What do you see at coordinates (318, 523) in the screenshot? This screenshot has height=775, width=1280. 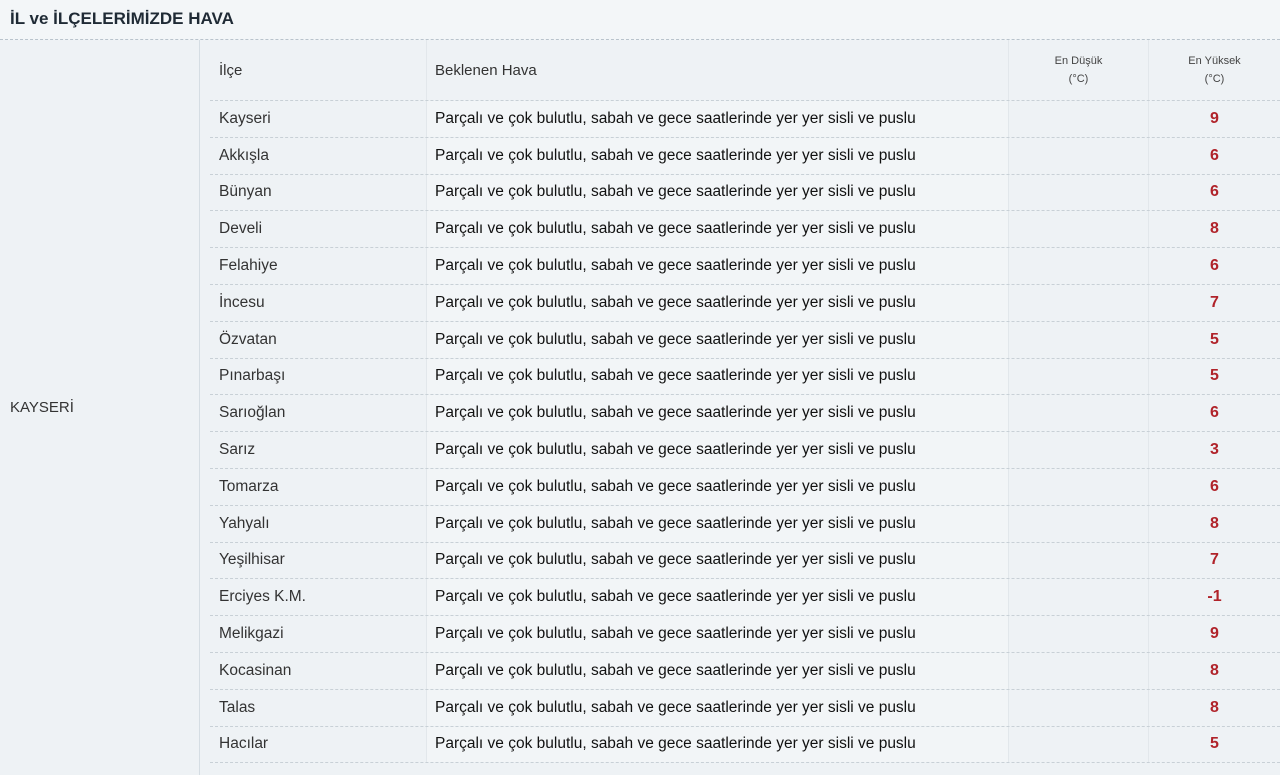 I see `district-name: Yahyalı` at bounding box center [318, 523].